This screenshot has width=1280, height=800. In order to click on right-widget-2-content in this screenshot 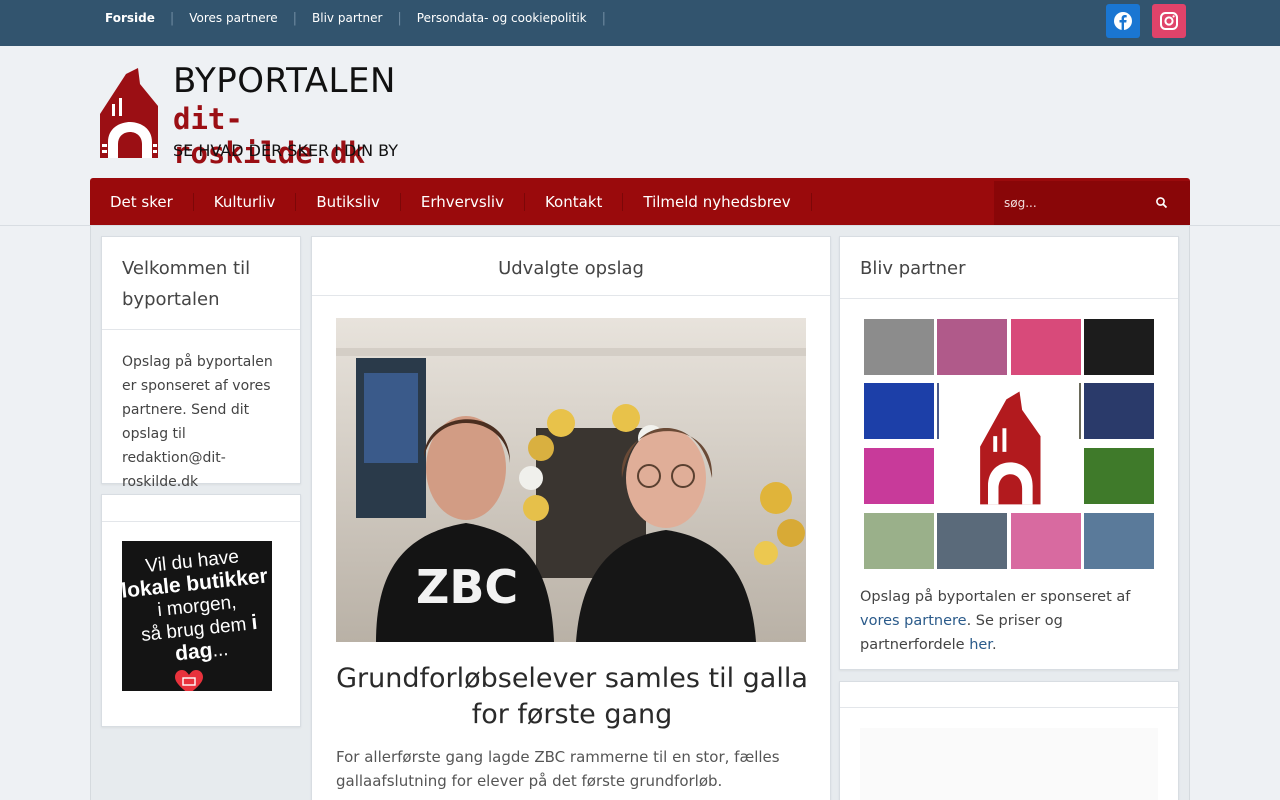, I will do `click(1009, 764)`.